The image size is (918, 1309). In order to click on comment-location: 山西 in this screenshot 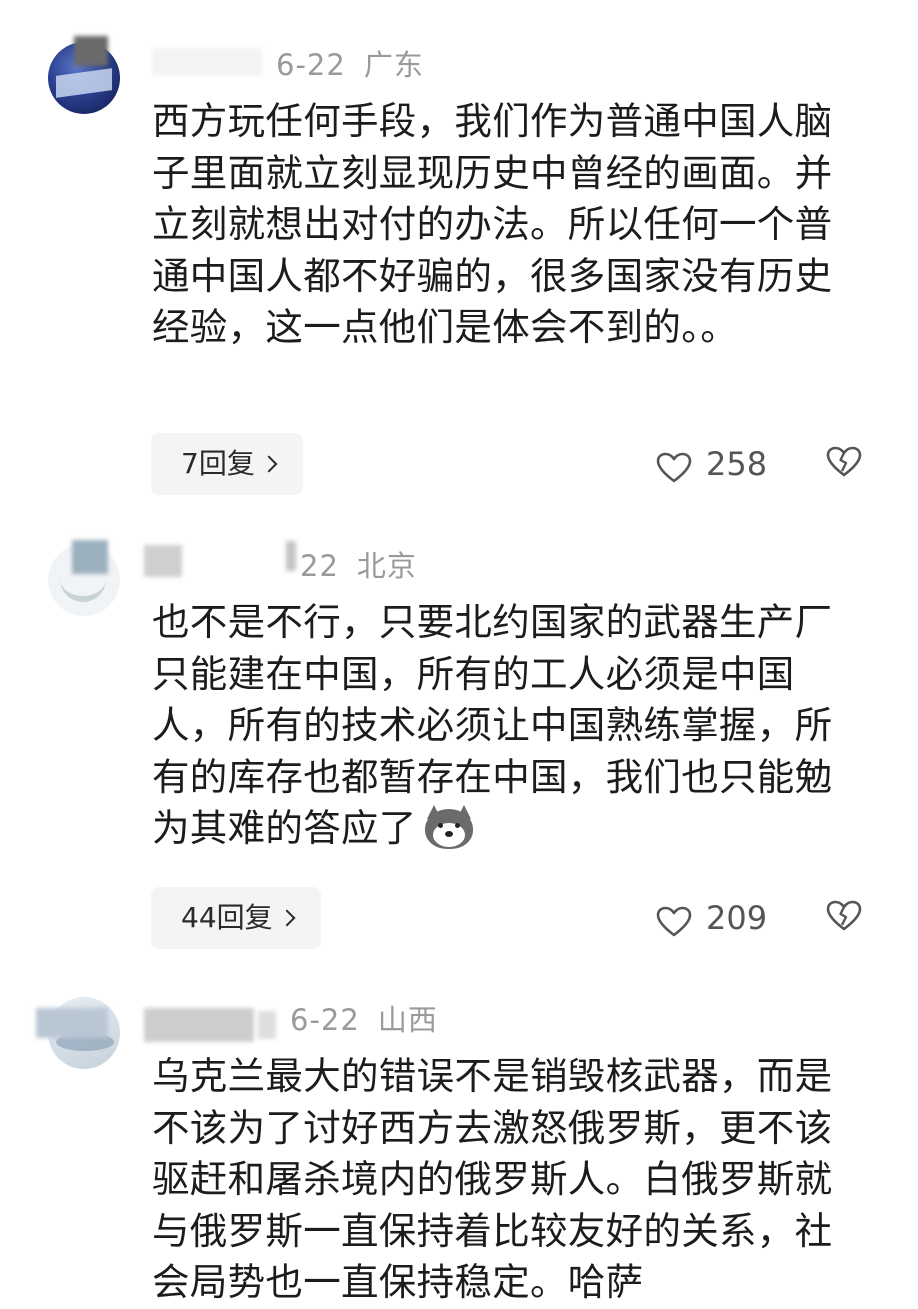, I will do `click(407, 1020)`.